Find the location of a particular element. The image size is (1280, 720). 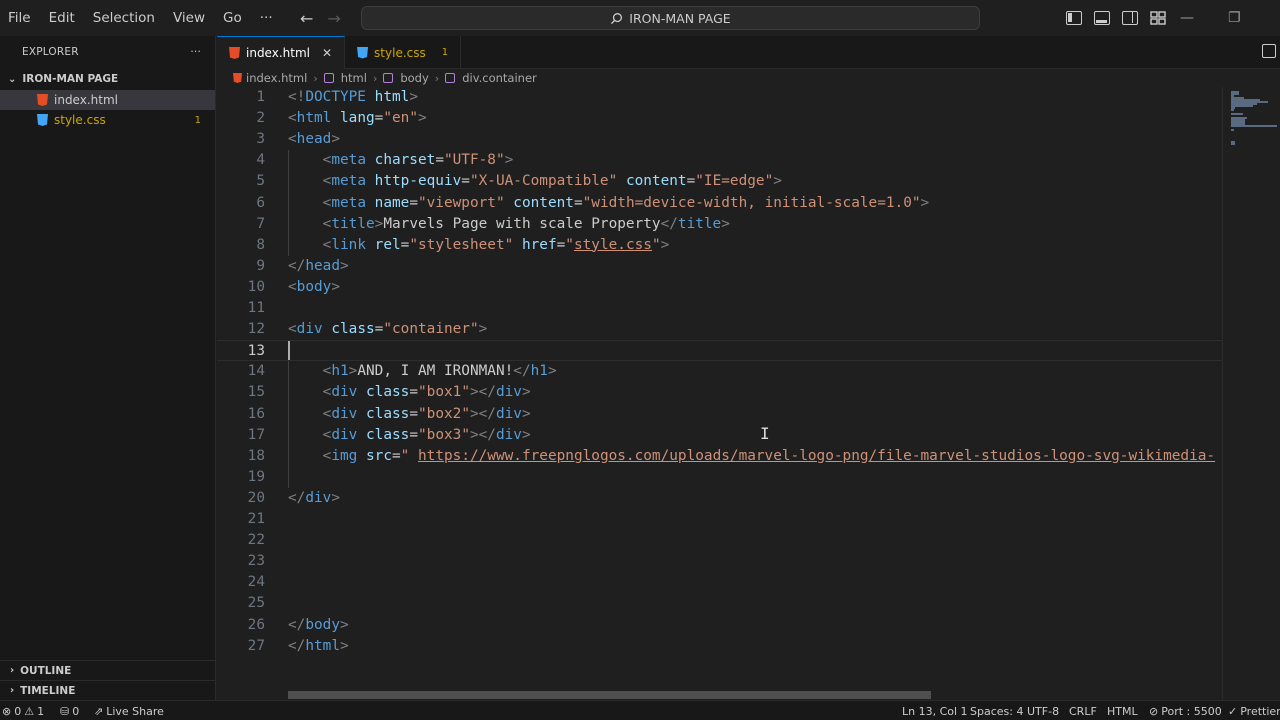

minimize-icon: — is located at coordinates (1187, 18).